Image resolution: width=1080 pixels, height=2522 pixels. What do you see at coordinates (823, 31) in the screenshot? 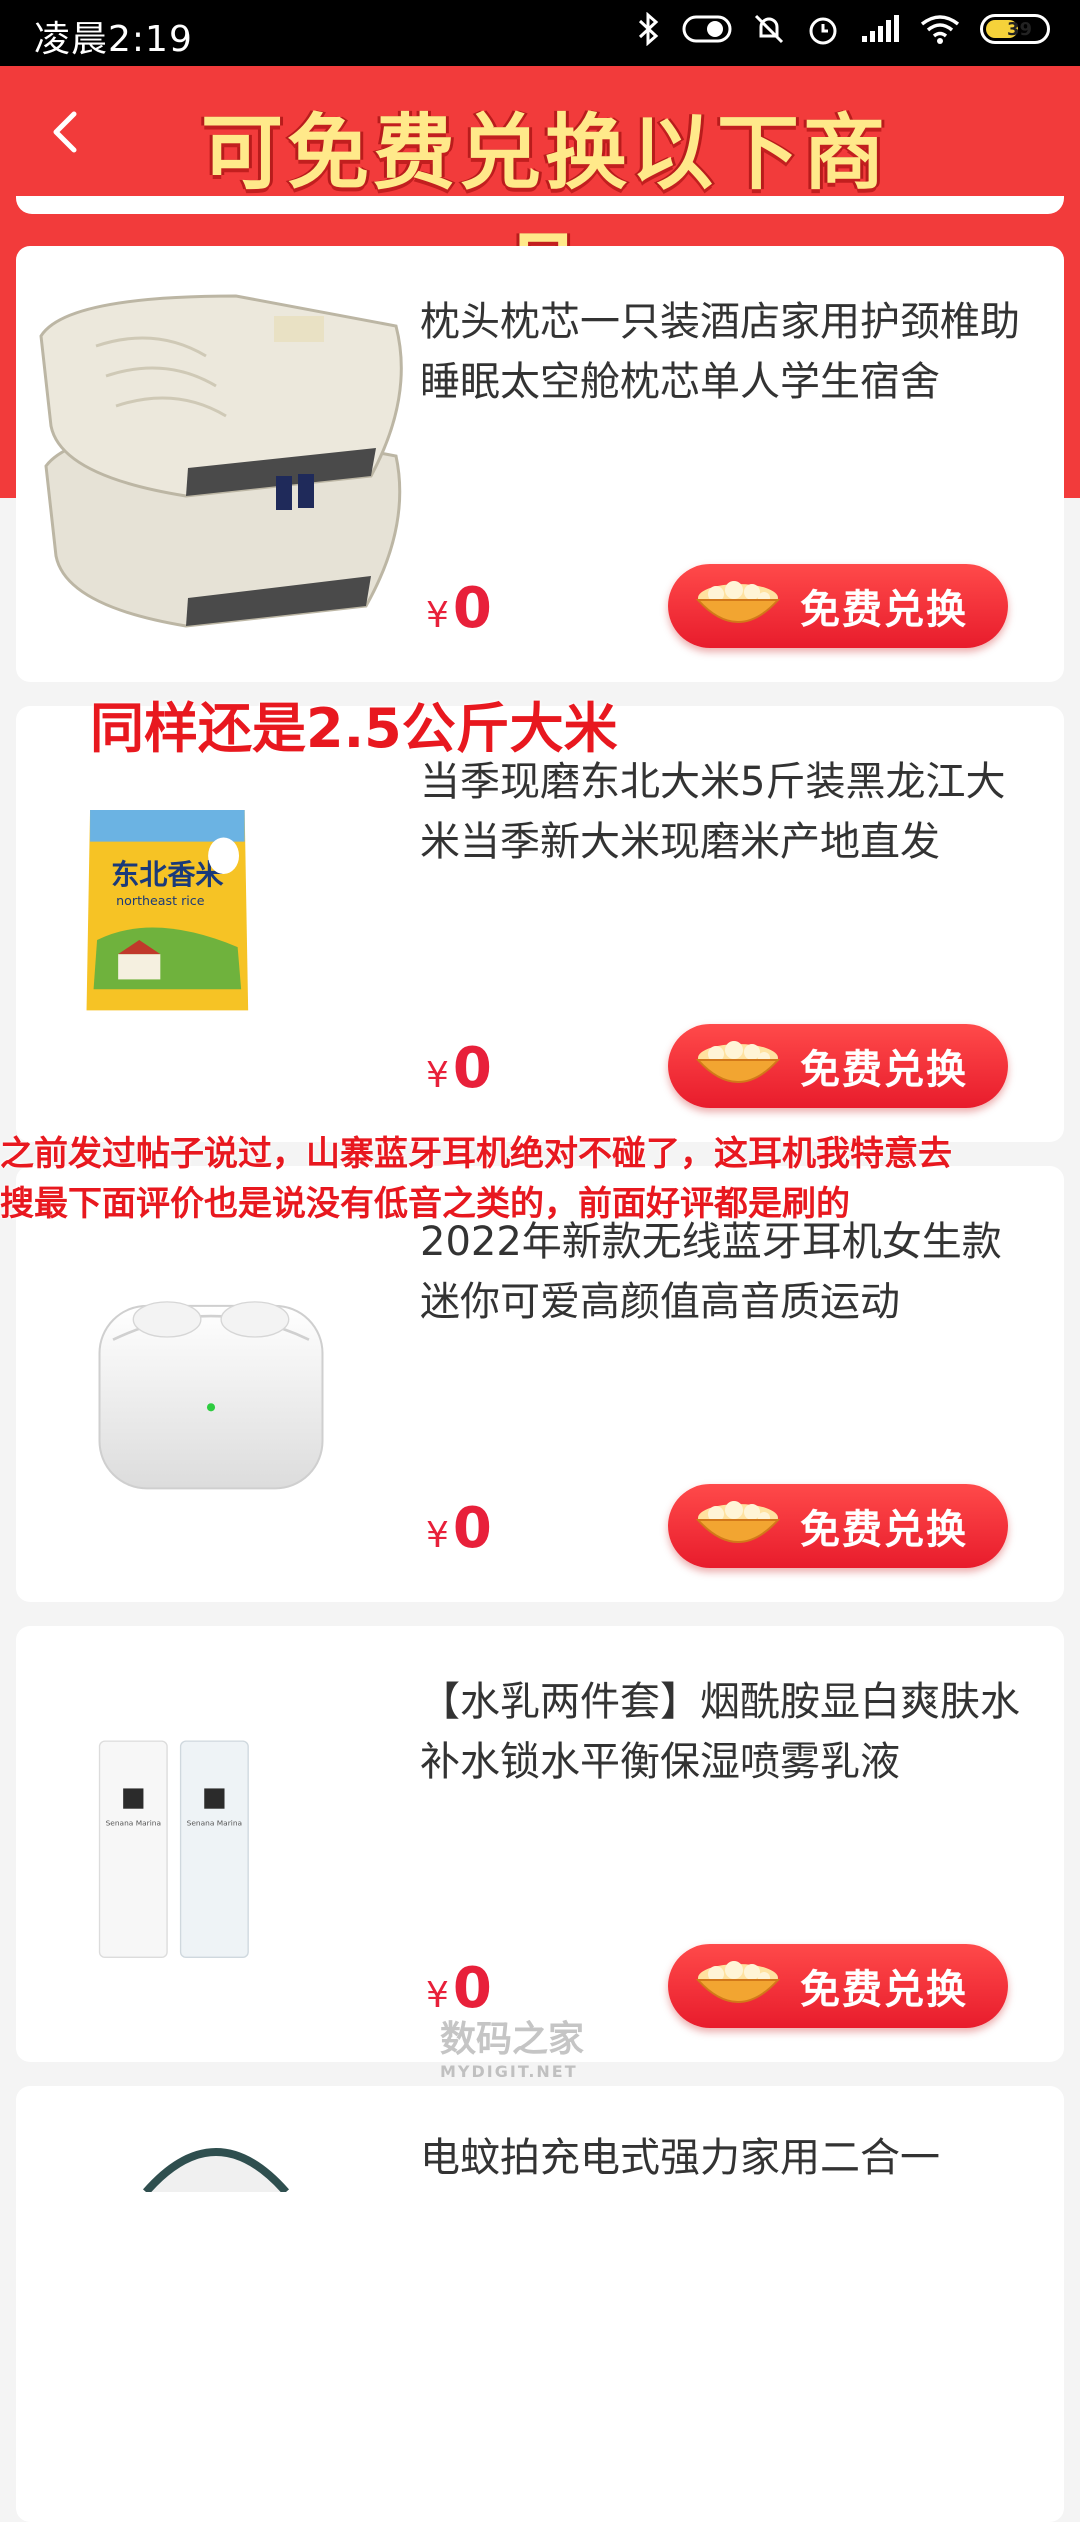
I see `alarm-icon` at bounding box center [823, 31].